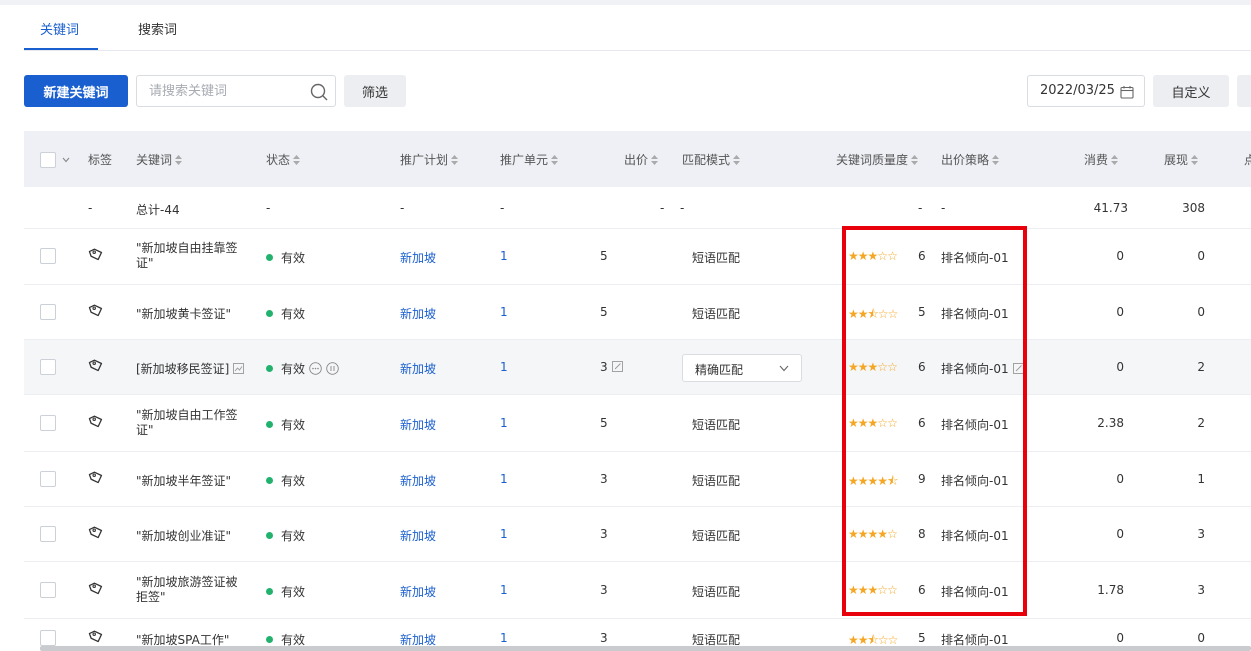 This screenshot has width=1251, height=651. I want to click on table-row: [新加坡移民签证] 有效 新加坡 1 3 精确匹配 ★★★☆☆ 6 排名倾向-01 0 2, so click(637, 367).